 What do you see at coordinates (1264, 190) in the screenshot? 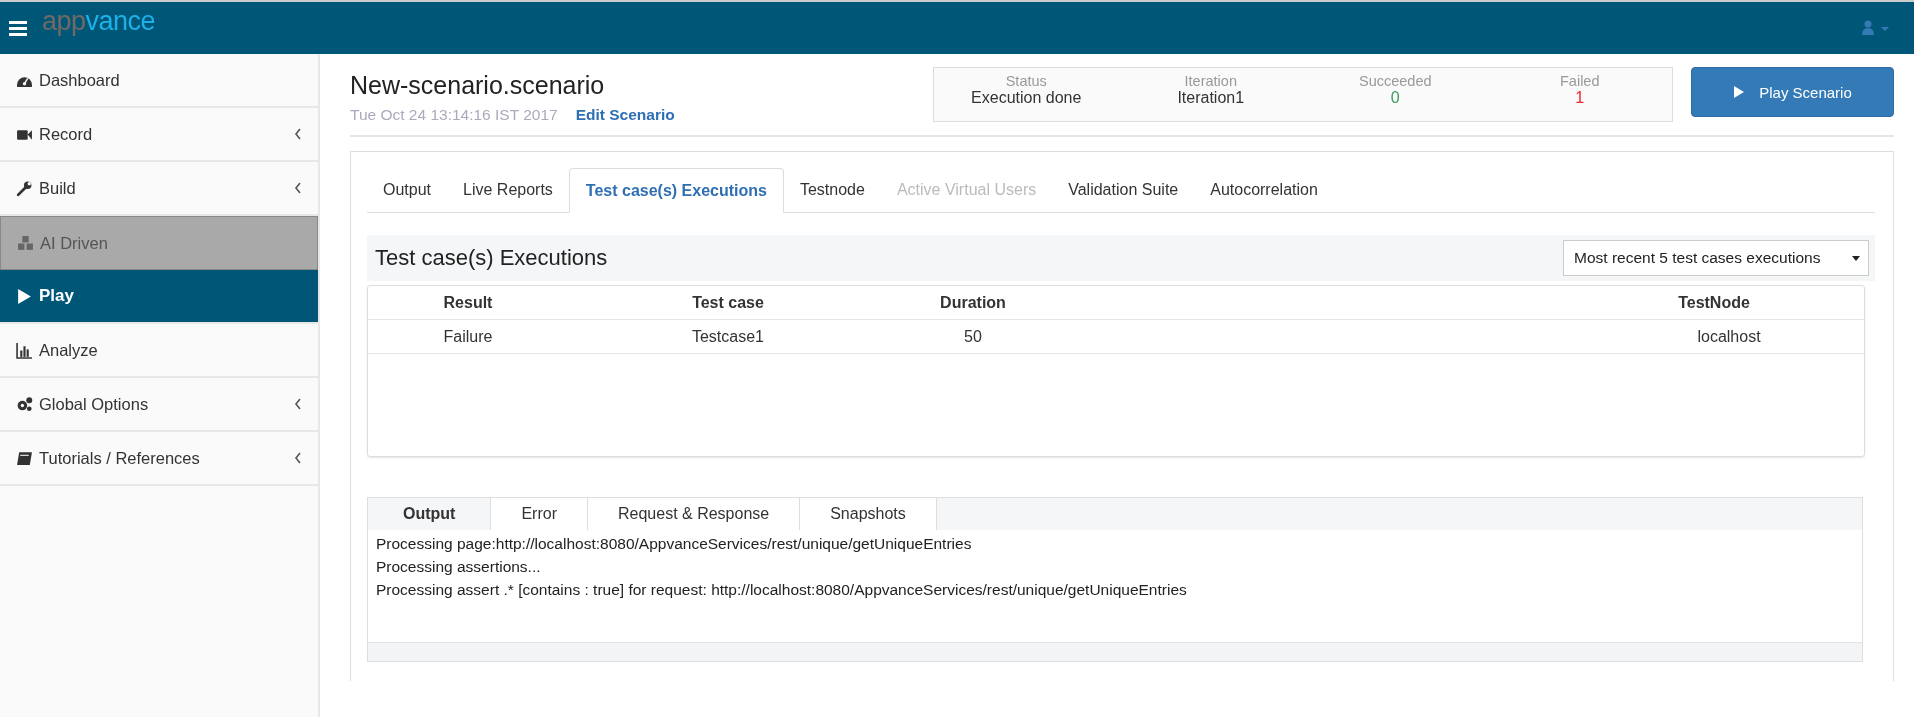
I see `tab: Autocorrelation` at bounding box center [1264, 190].